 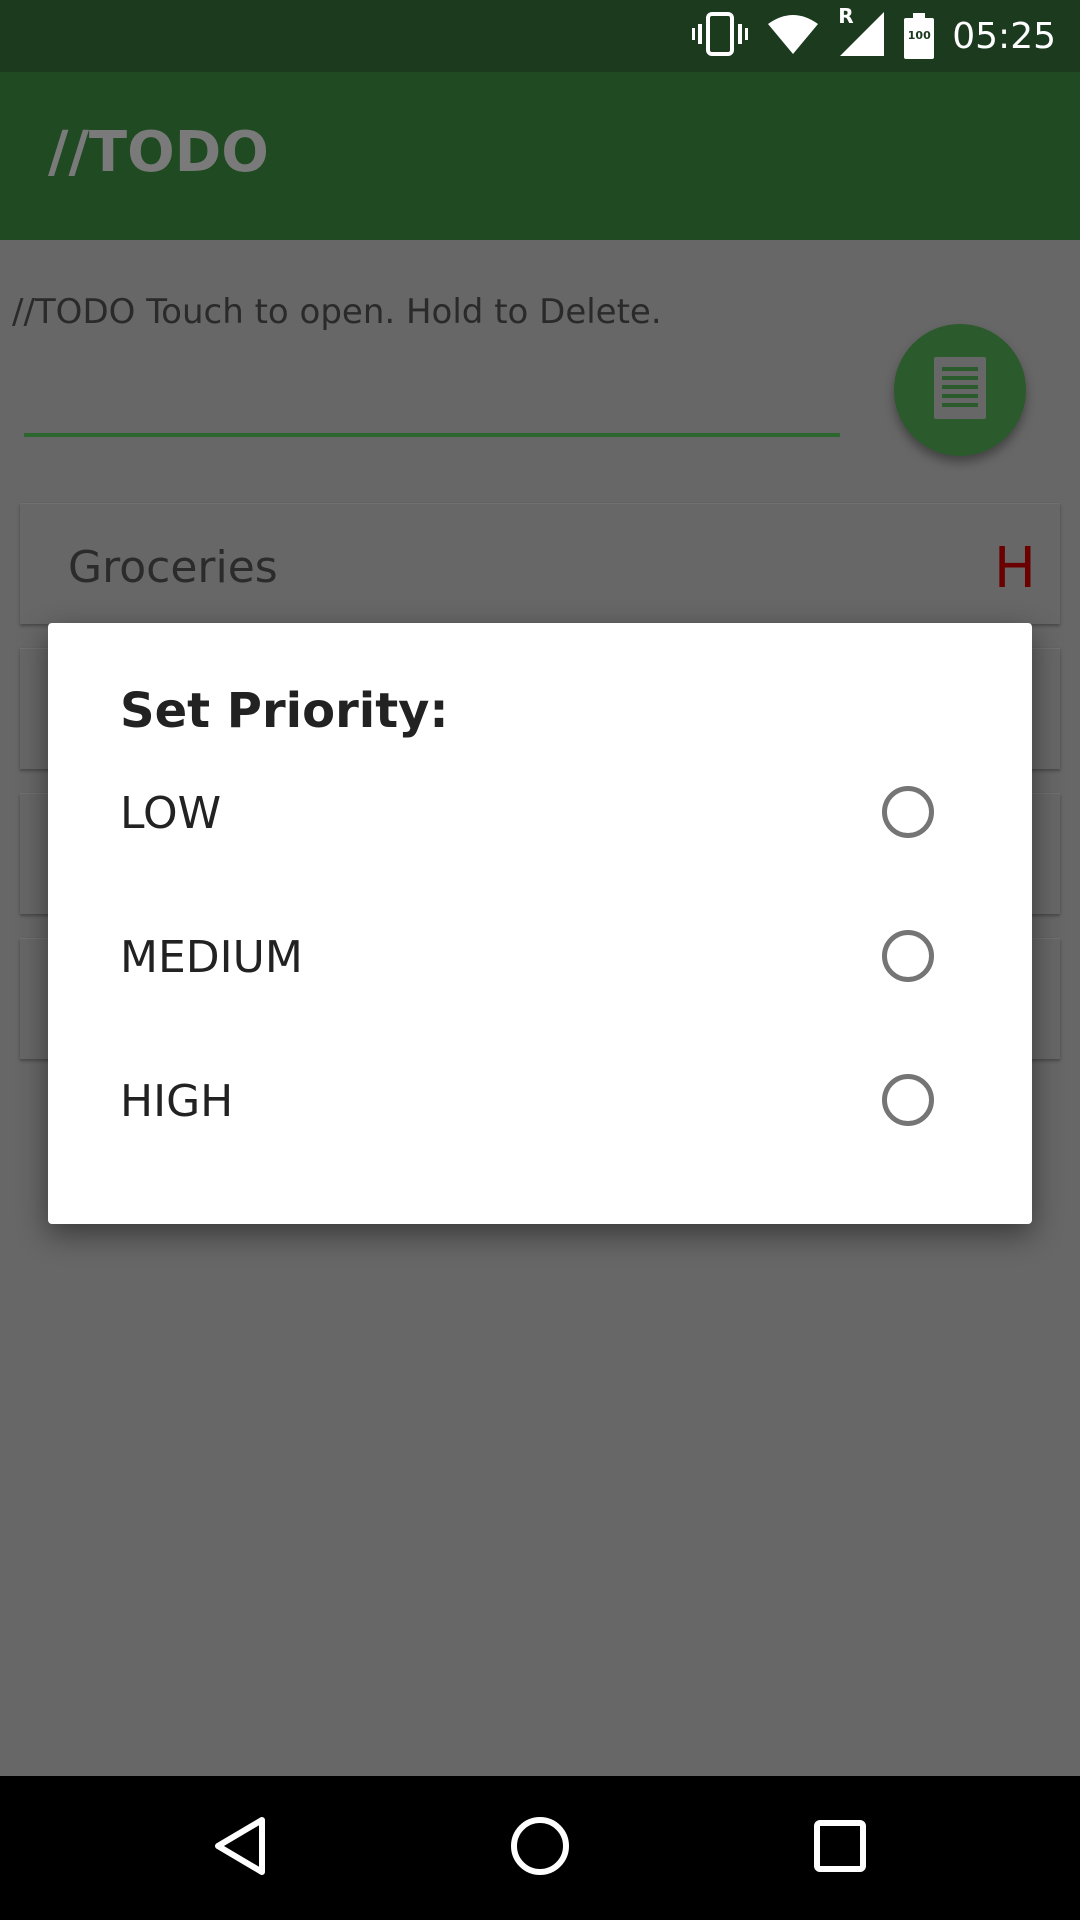 What do you see at coordinates (720, 36) in the screenshot?
I see `vibrate-icon` at bounding box center [720, 36].